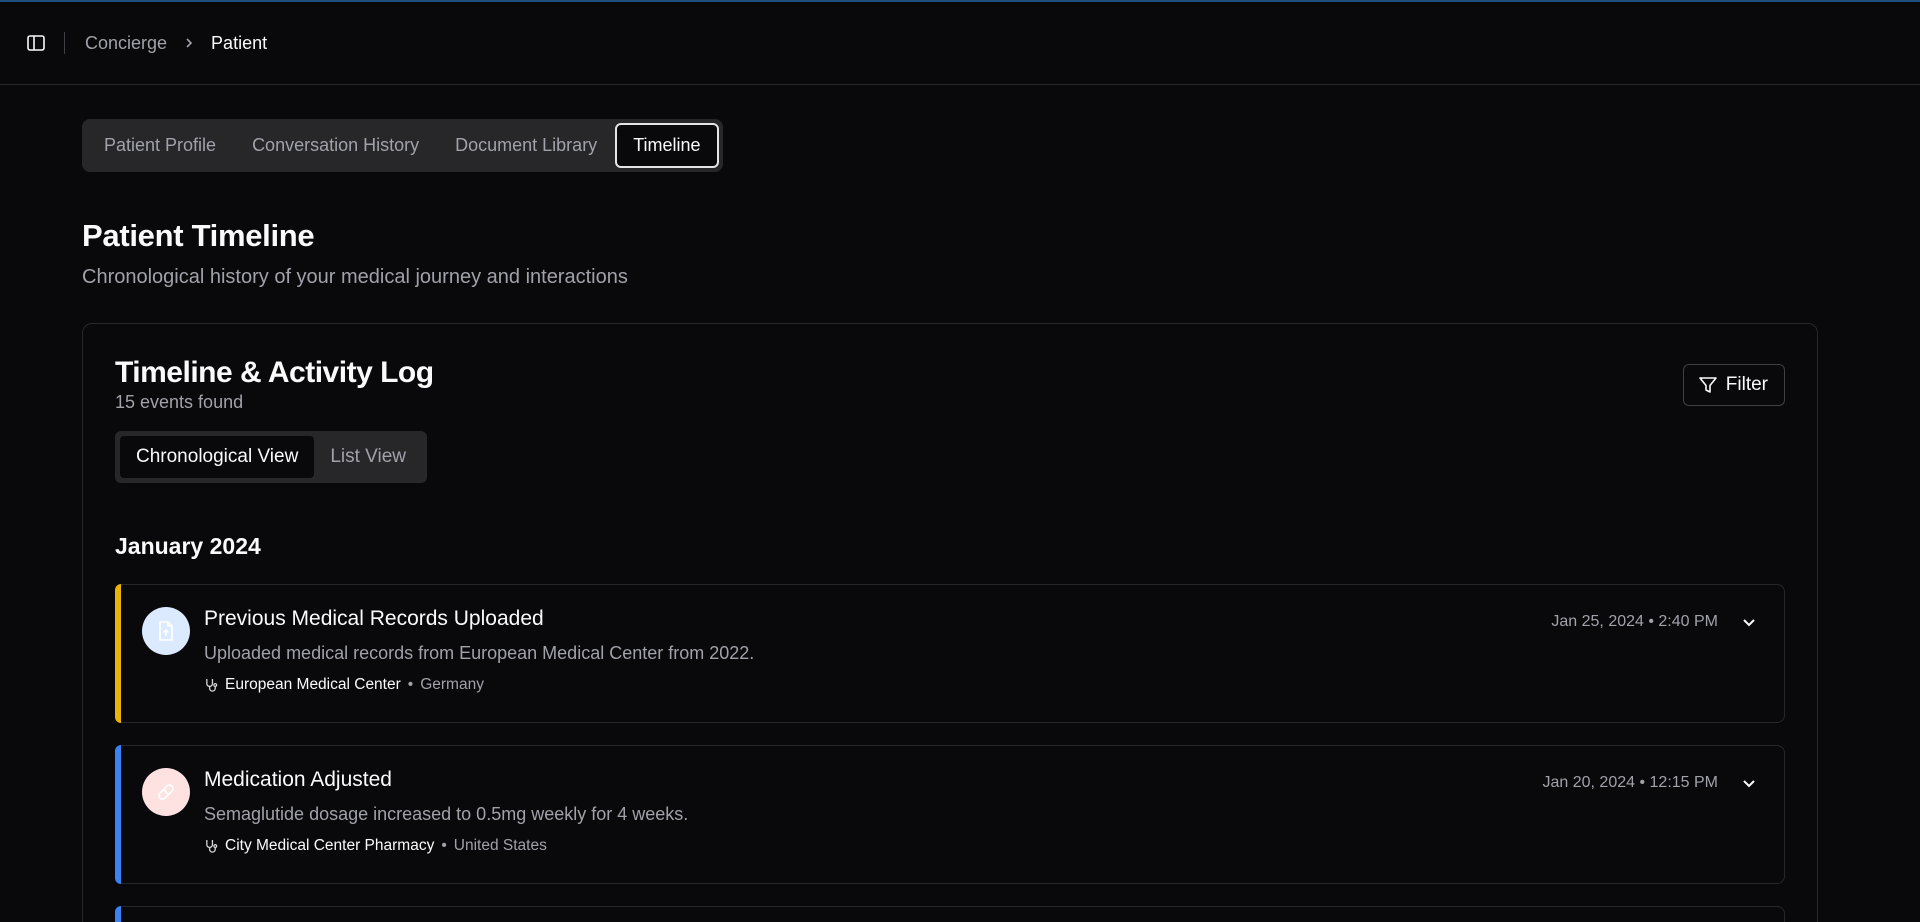  Describe the element at coordinates (160, 145) in the screenshot. I see `tab-patient-profile: Patient Profile` at that location.